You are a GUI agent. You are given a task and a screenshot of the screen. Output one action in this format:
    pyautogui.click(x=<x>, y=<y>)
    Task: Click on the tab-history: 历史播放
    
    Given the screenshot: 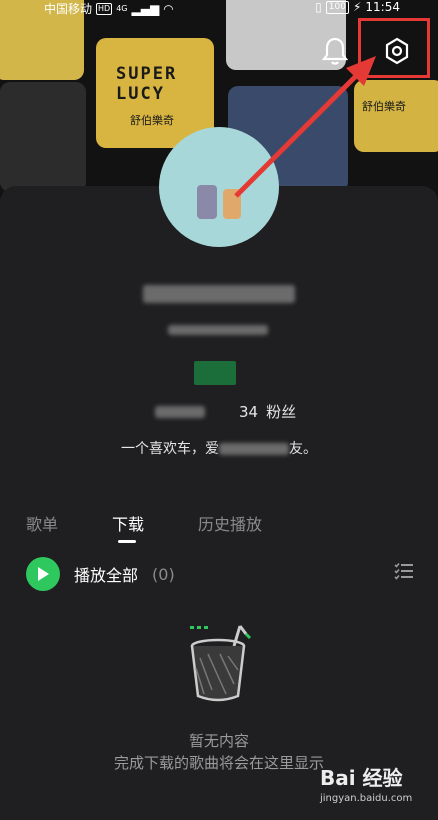 What is the action you would take?
    pyautogui.click(x=241, y=523)
    